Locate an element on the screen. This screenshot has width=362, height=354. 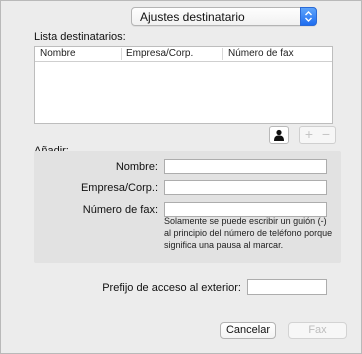
company-input is located at coordinates (245, 187).